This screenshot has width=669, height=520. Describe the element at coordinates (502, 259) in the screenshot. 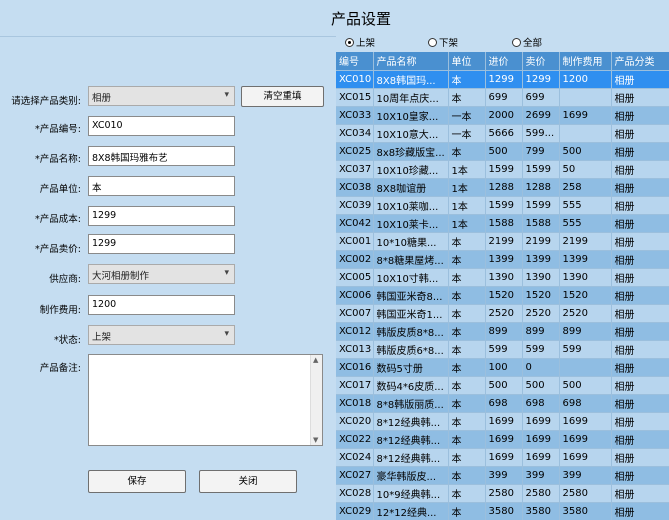

I see `table-row: XC002 8*8糖果屋烤... 本 1399 1399 1399 相册` at that location.